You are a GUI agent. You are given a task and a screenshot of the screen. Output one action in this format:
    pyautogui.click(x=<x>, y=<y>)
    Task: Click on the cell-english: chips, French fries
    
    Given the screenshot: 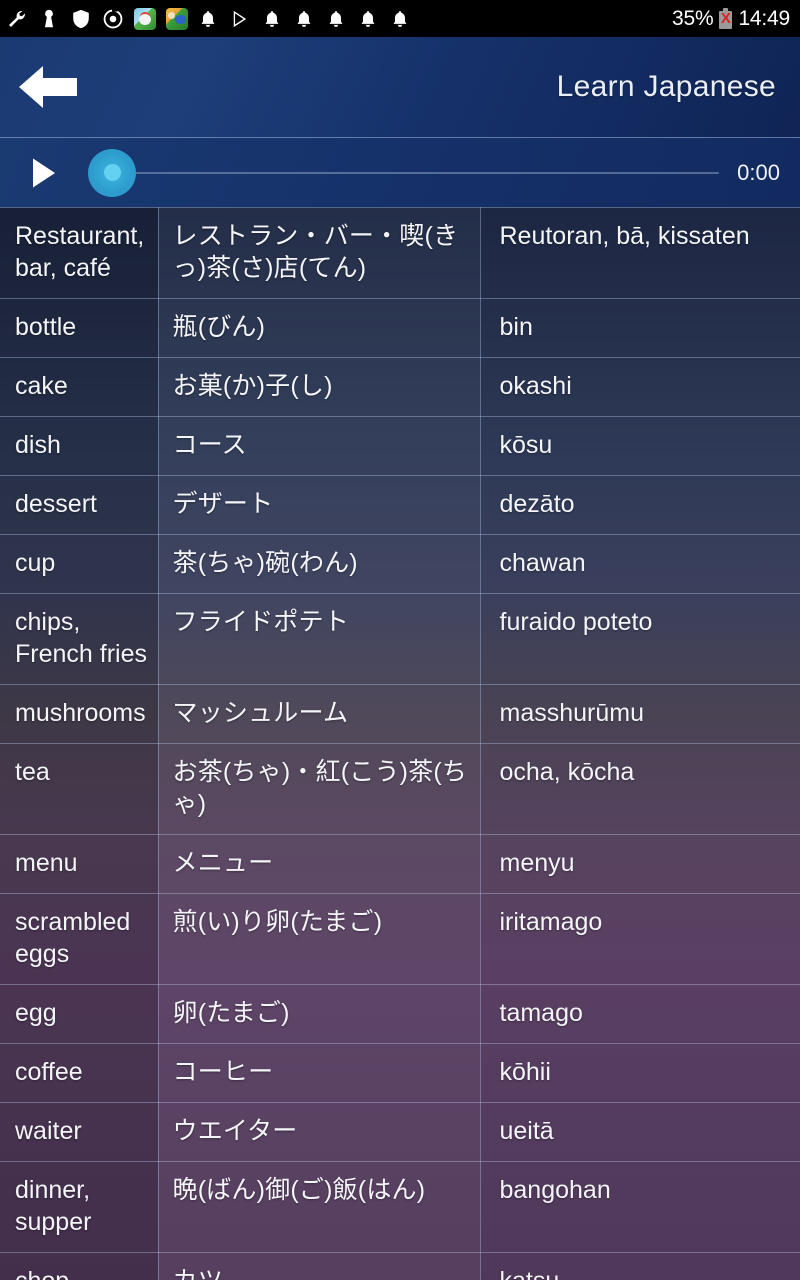 What is the action you would take?
    pyautogui.click(x=79, y=639)
    